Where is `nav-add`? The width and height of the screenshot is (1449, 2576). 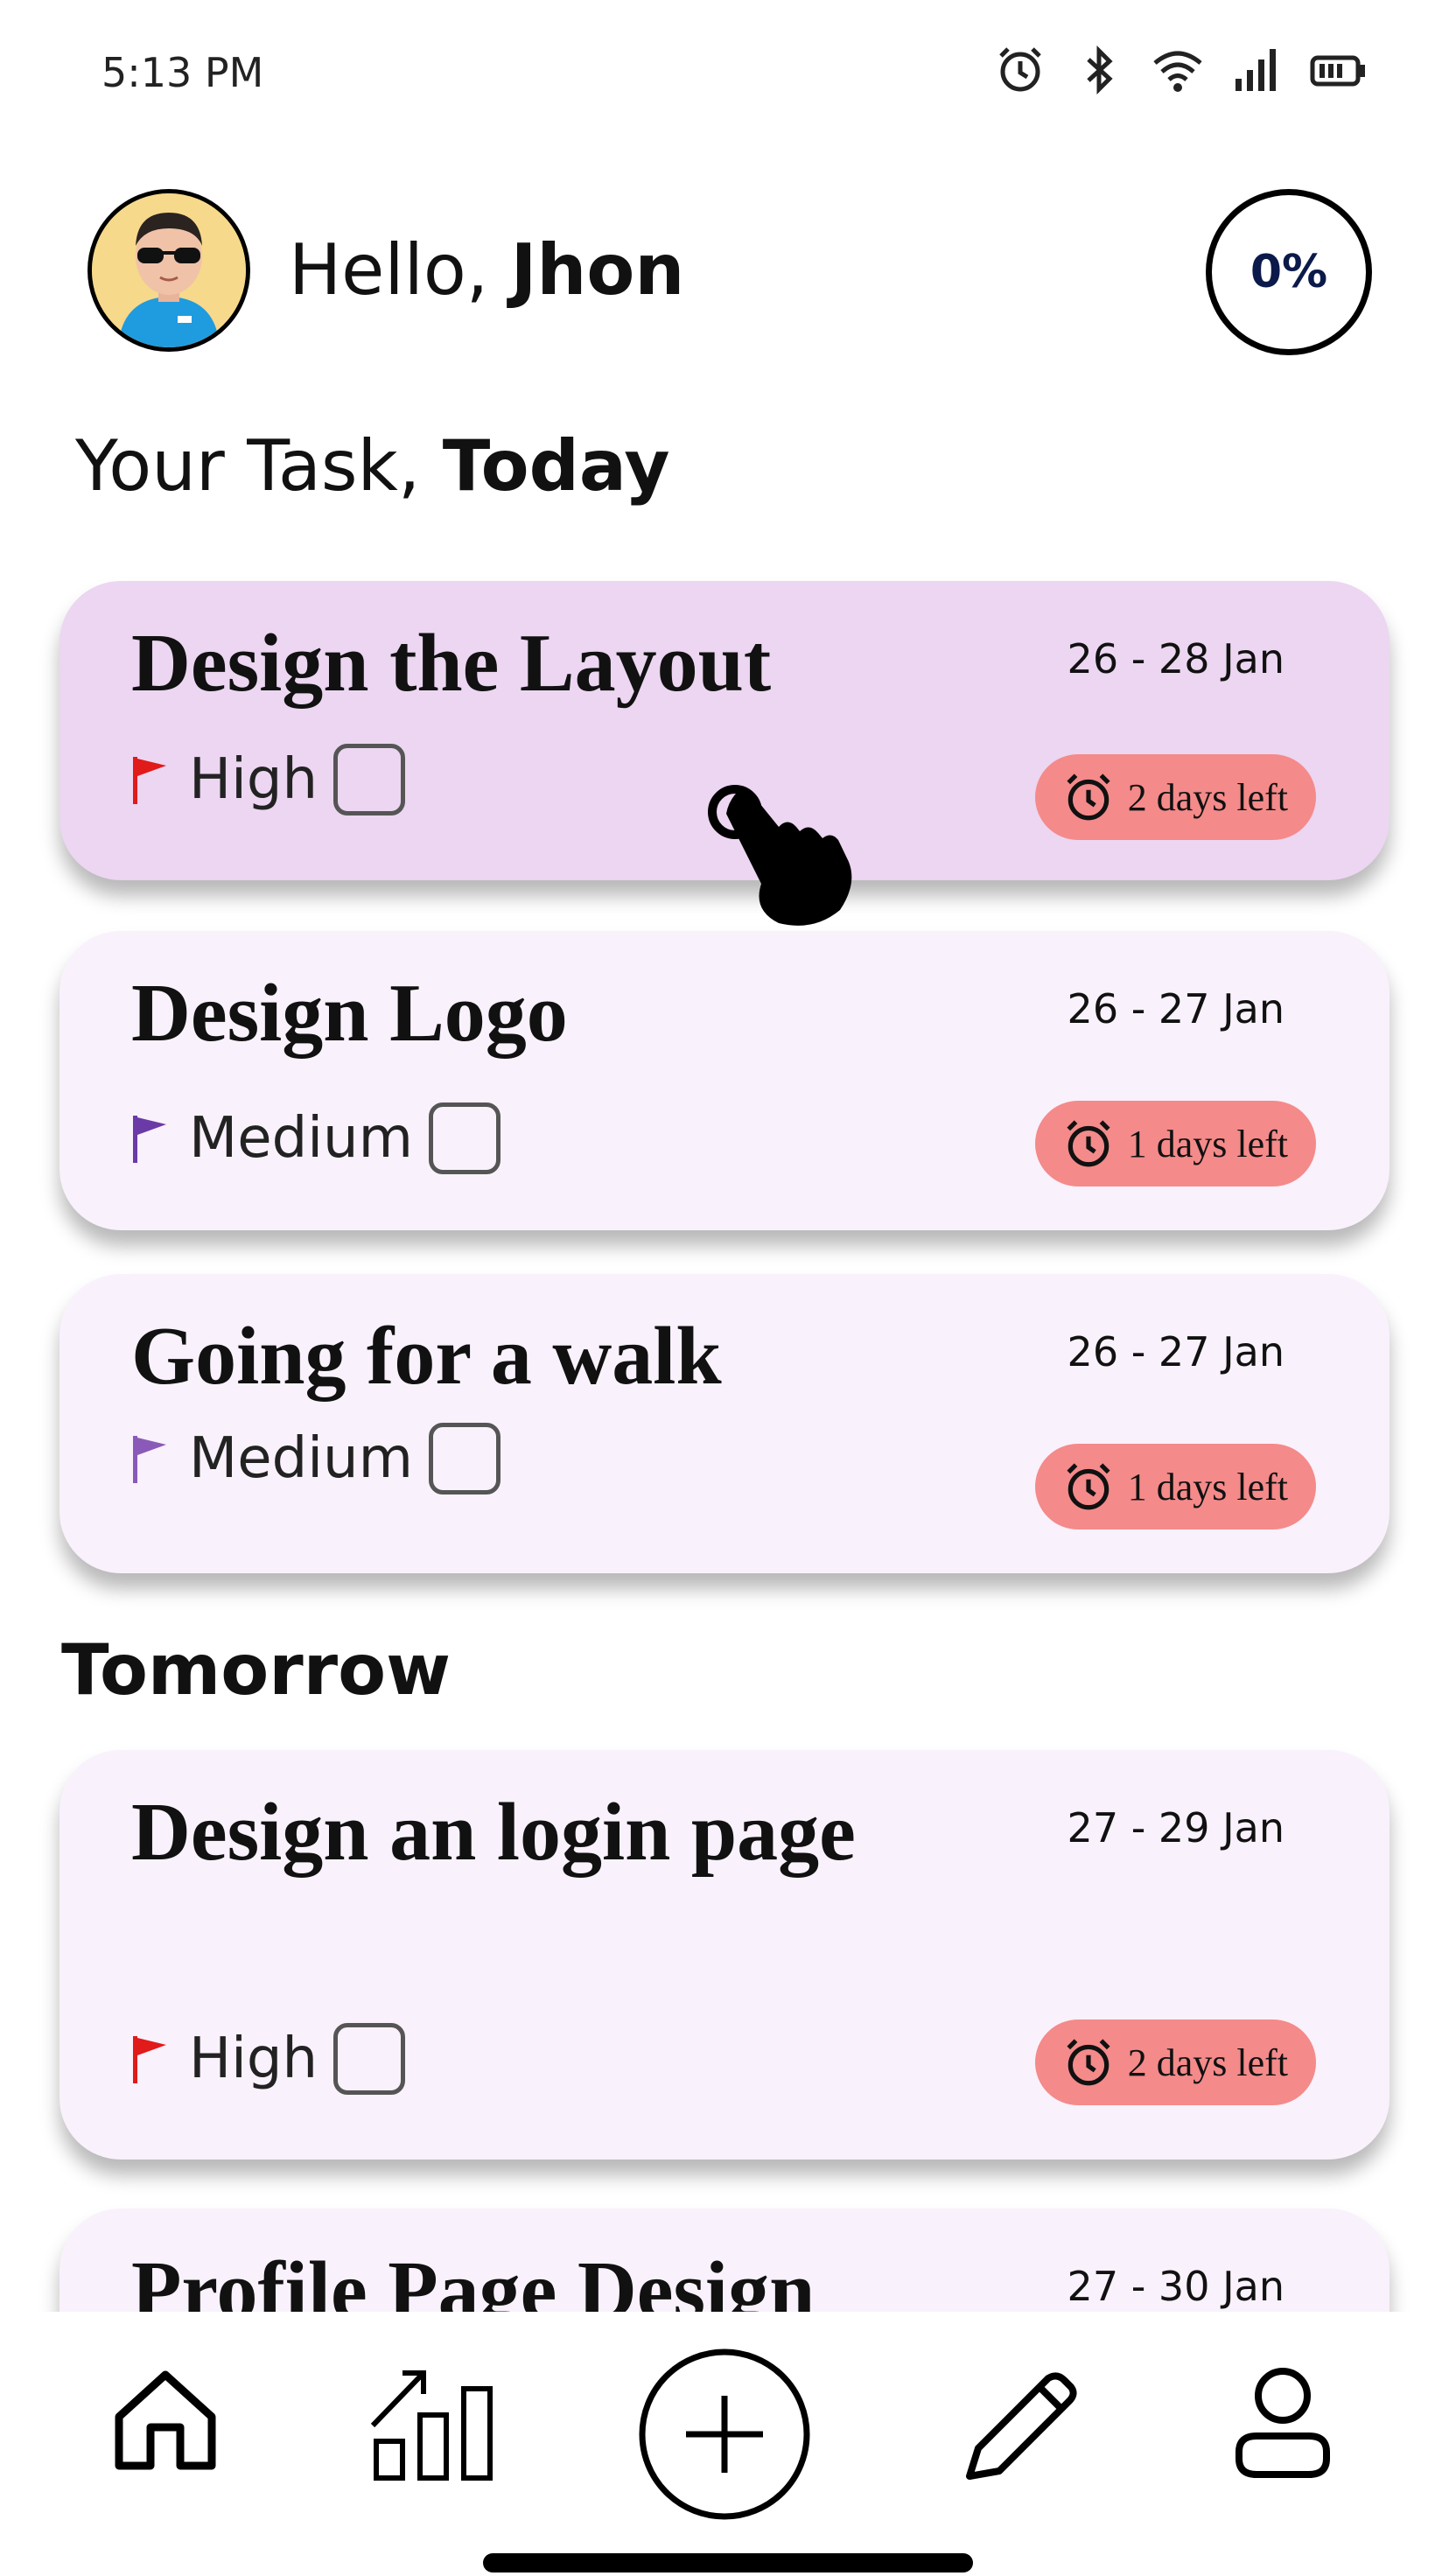 nav-add is located at coordinates (724, 2436).